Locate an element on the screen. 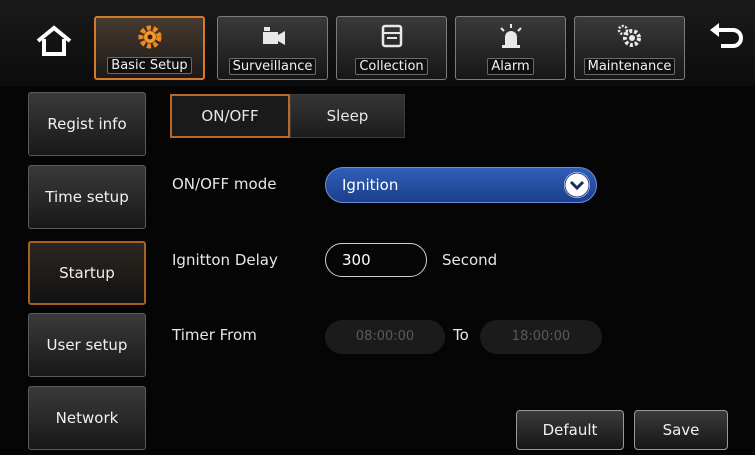 The image size is (755, 455). sidebar-item-label: Network is located at coordinates (87, 418).